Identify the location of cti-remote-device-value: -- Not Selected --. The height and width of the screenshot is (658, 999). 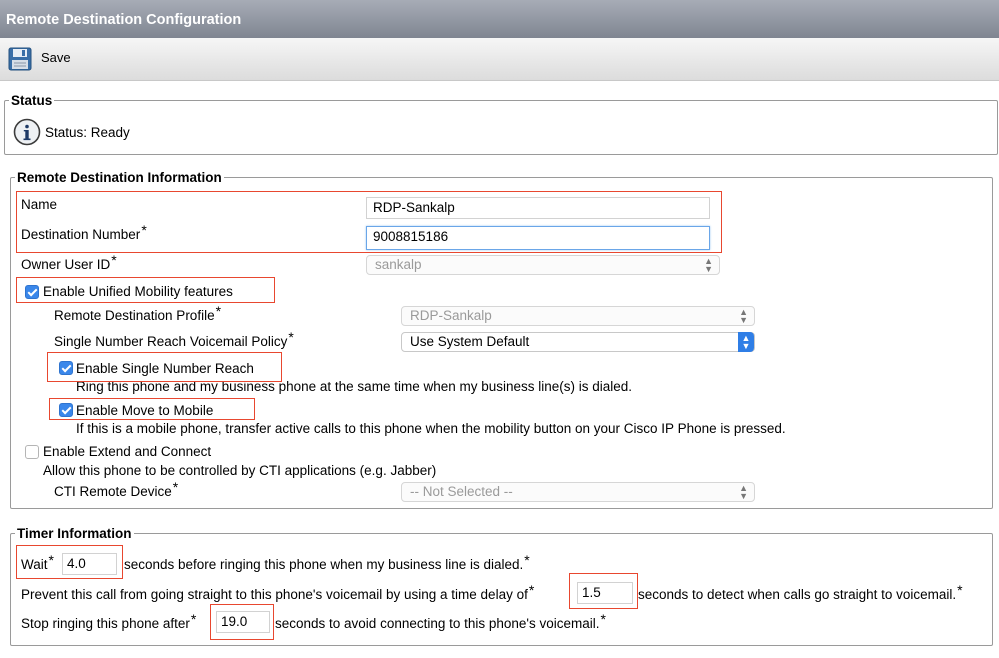
(461, 491).